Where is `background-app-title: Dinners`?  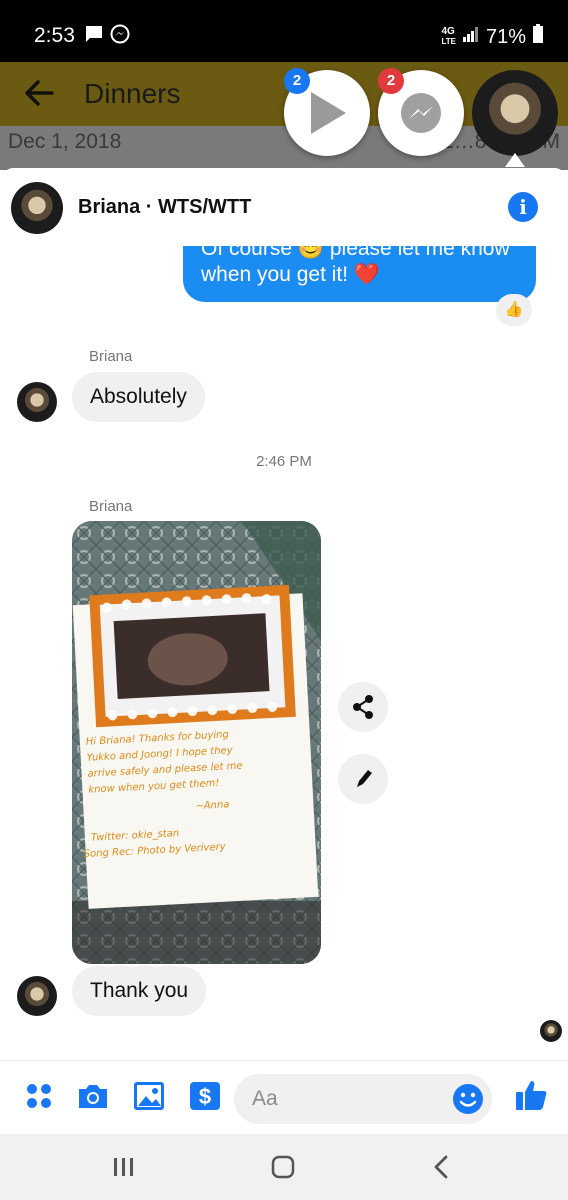
background-app-title: Dinners is located at coordinates (132, 93).